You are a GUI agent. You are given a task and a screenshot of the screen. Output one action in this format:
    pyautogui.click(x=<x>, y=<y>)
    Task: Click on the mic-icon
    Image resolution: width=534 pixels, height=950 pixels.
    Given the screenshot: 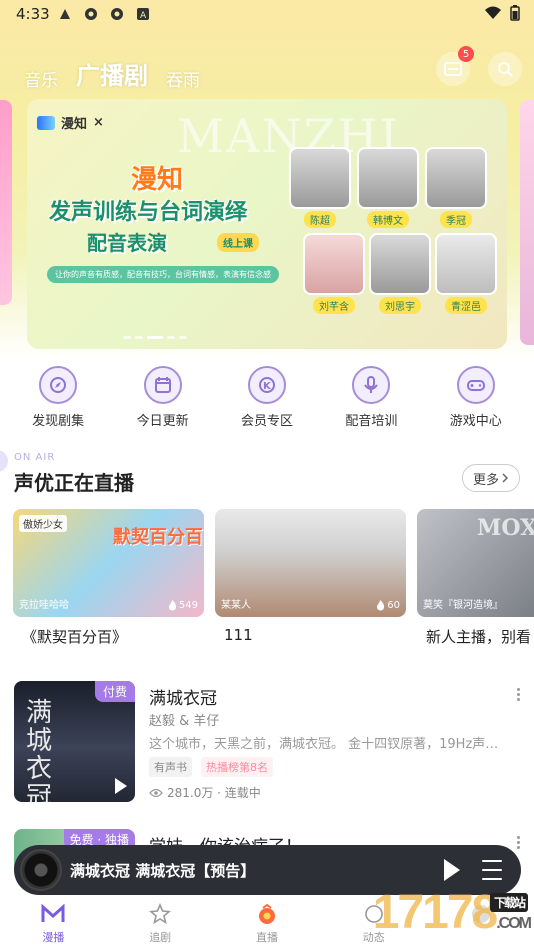 What is the action you would take?
    pyautogui.click(x=371, y=385)
    